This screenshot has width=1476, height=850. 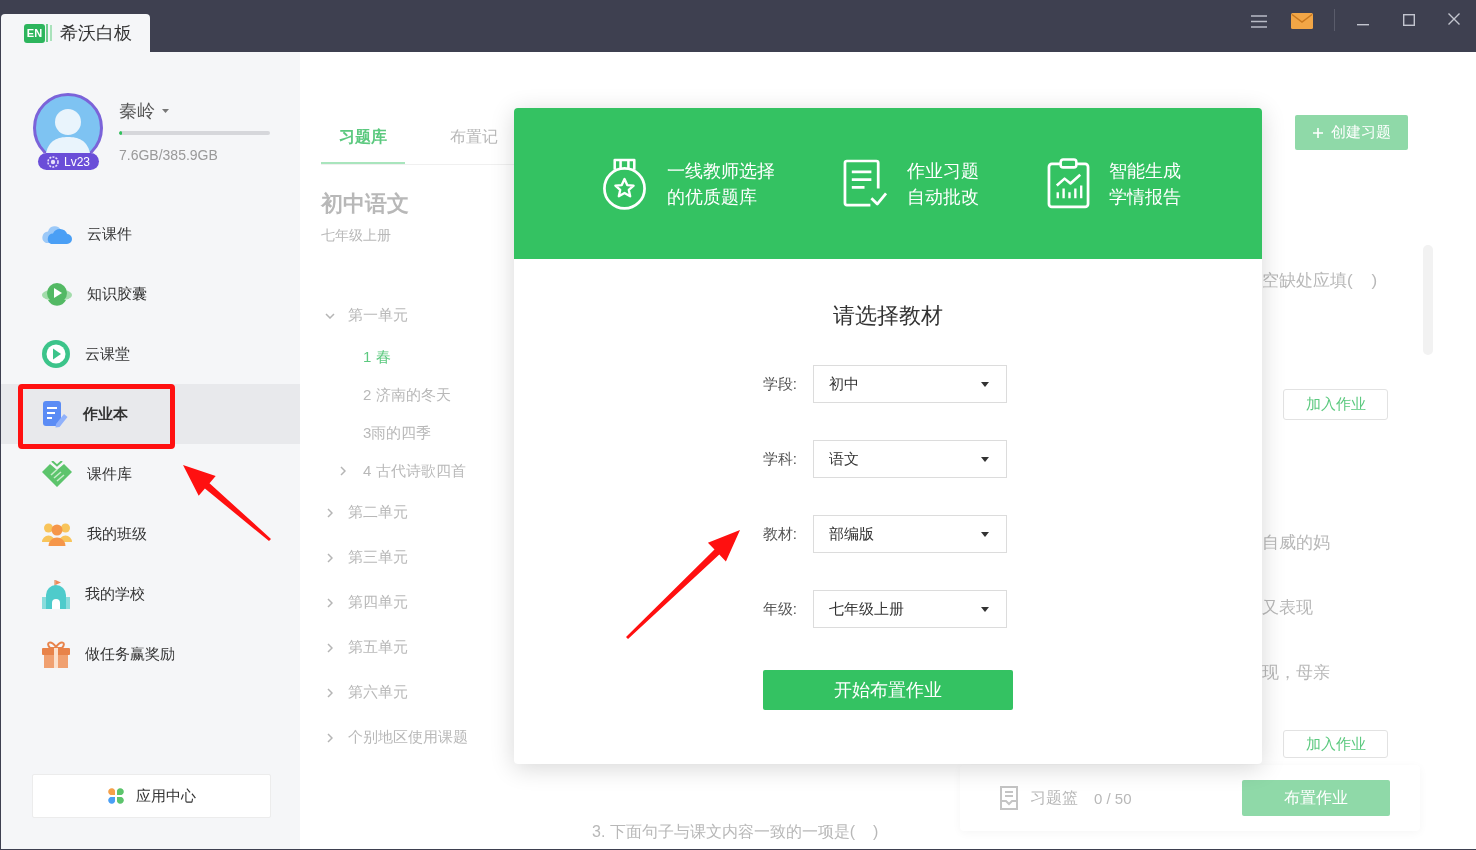 I want to click on tree-item: 第五单元, so click(x=418, y=647).